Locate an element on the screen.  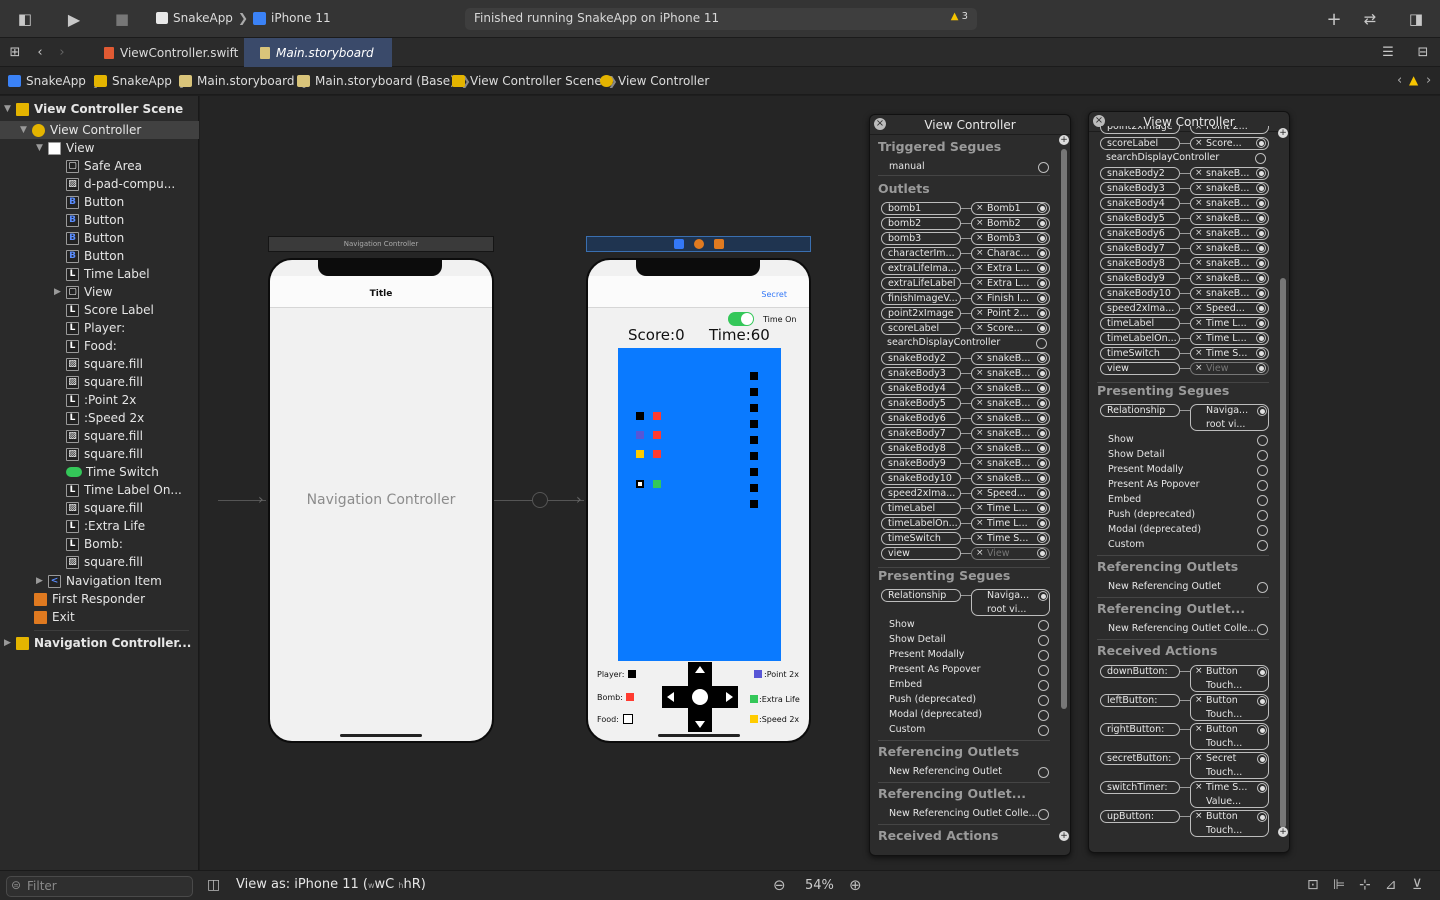
stop-icon: ■ is located at coordinates (122, 19).